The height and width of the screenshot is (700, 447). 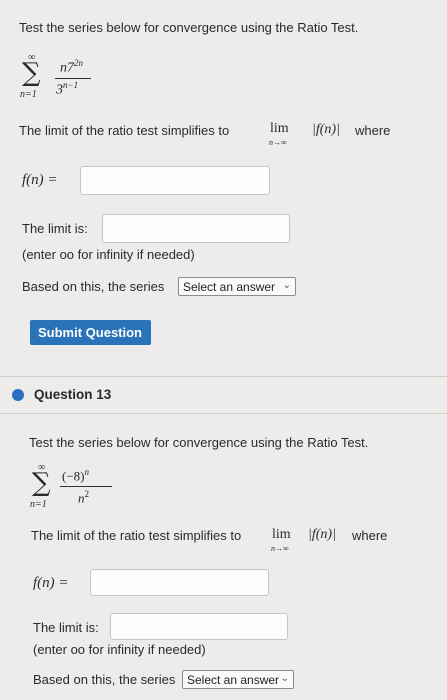 What do you see at coordinates (83, 497) in the screenshot?
I see `q13-denominator: n2` at bounding box center [83, 497].